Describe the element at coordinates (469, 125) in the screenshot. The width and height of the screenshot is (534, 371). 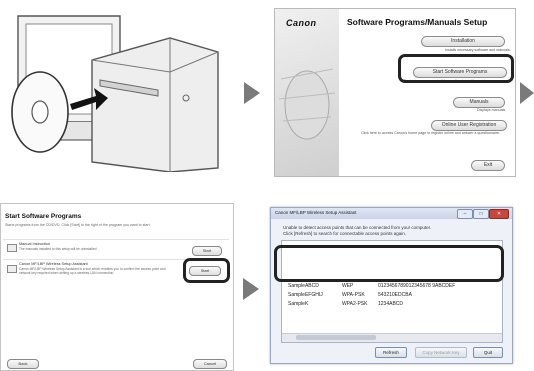
I see `online-registration-button: Online User Registration` at that location.